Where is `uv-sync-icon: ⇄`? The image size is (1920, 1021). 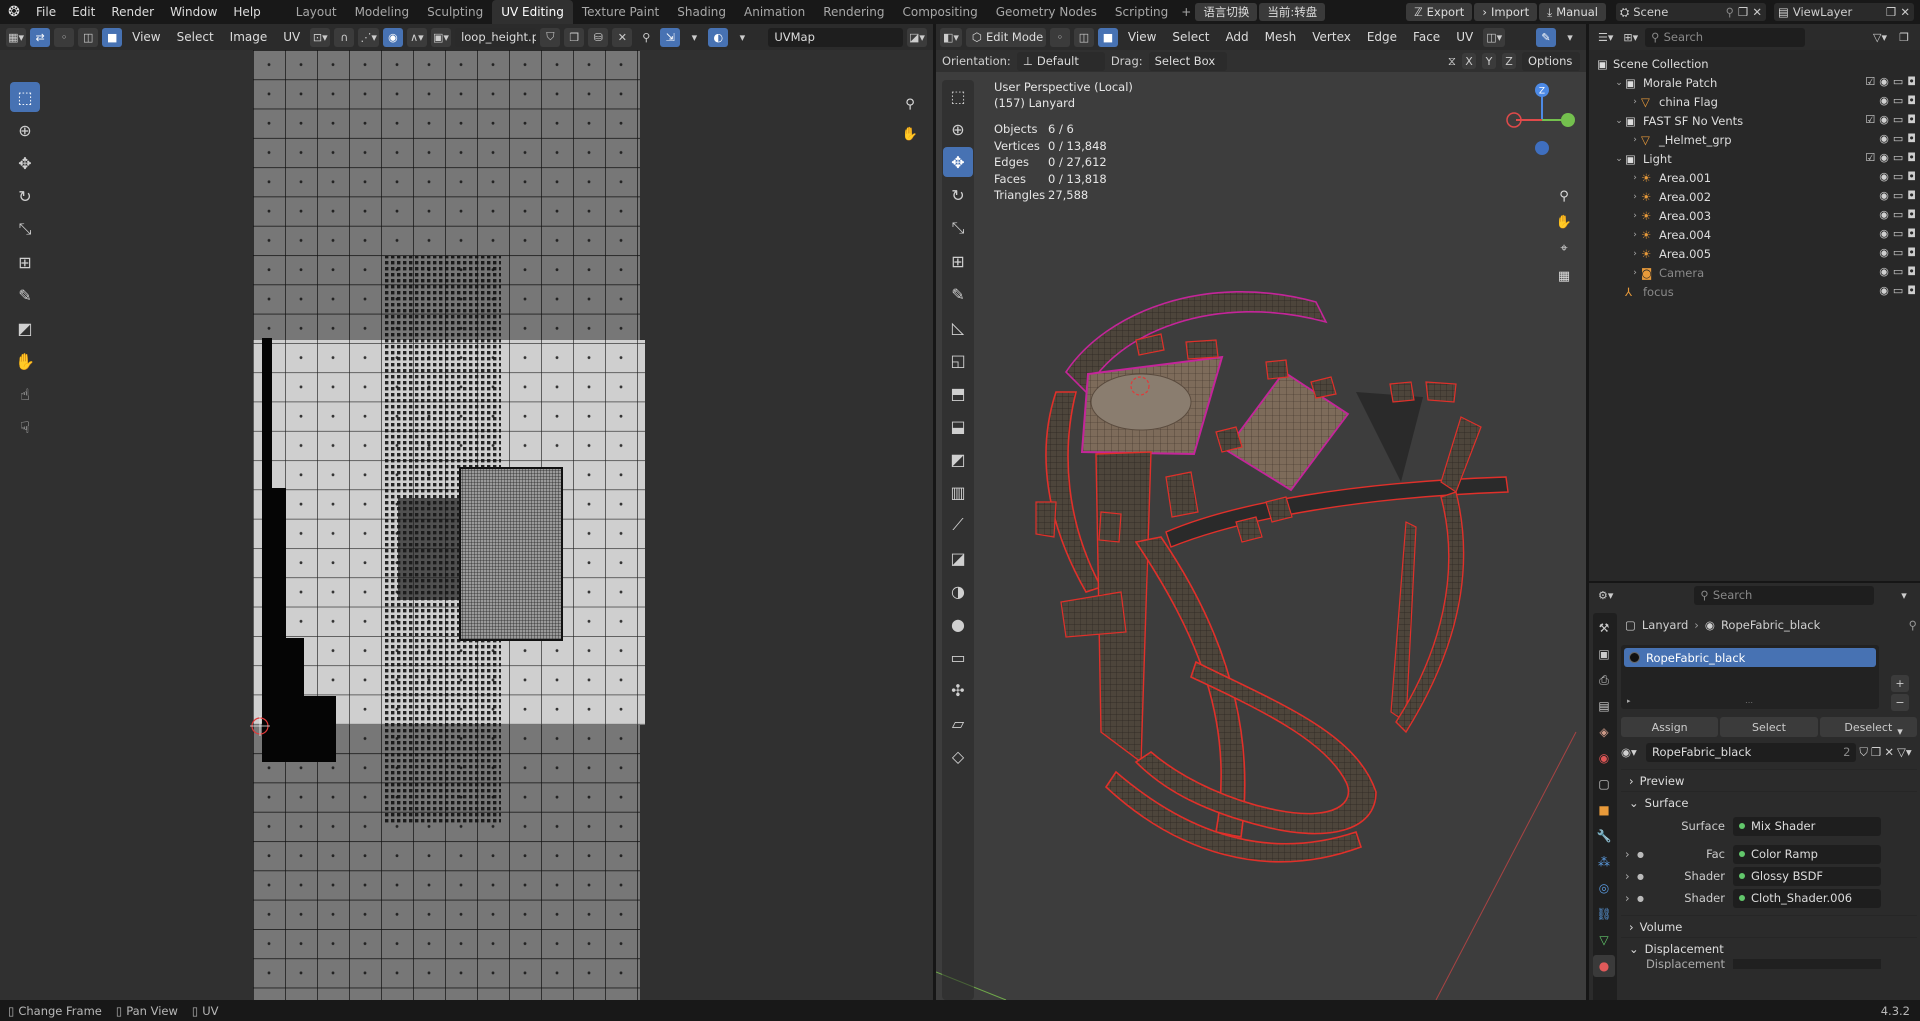
uv-sync-icon: ⇄ is located at coordinates (40, 37).